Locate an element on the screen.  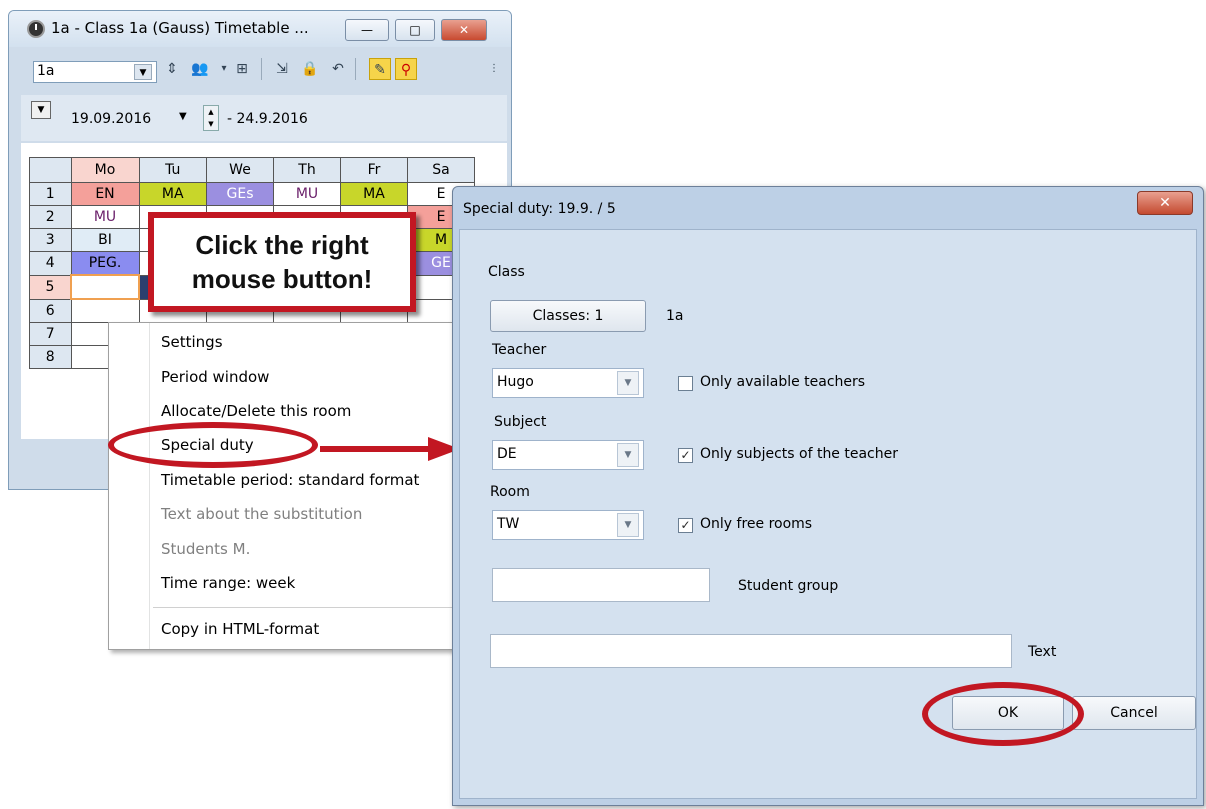
subject-combo: DE ▼ is located at coordinates (568, 455).